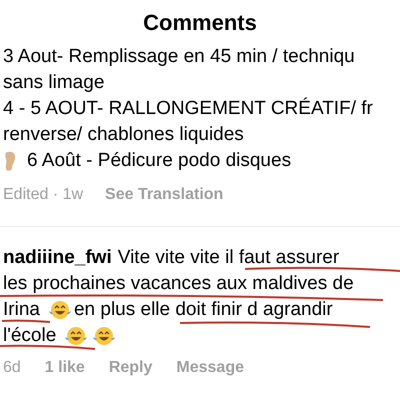 This screenshot has width=400, height=400. Describe the element at coordinates (64, 368) in the screenshot. I see `likes-count: 1 like` at that location.